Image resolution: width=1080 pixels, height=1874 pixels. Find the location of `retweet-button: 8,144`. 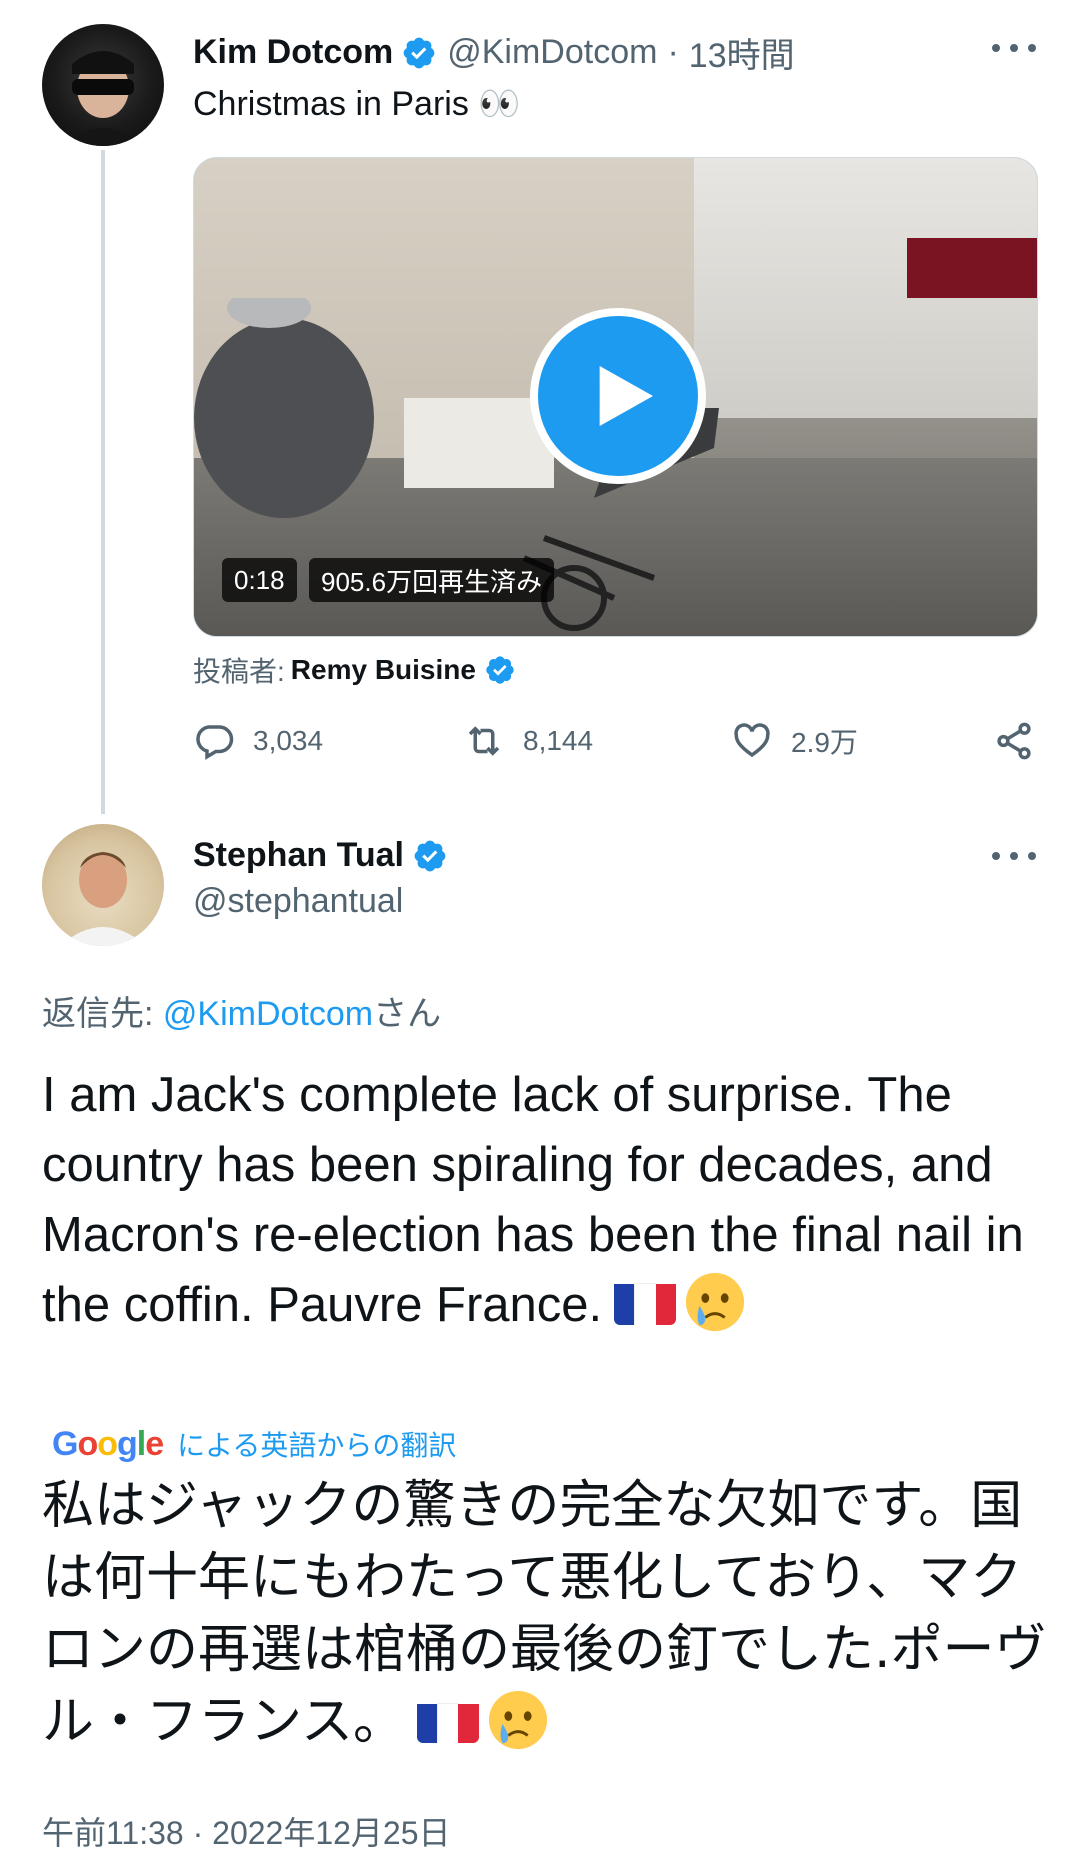

retweet-button: 8,144 is located at coordinates (528, 741).